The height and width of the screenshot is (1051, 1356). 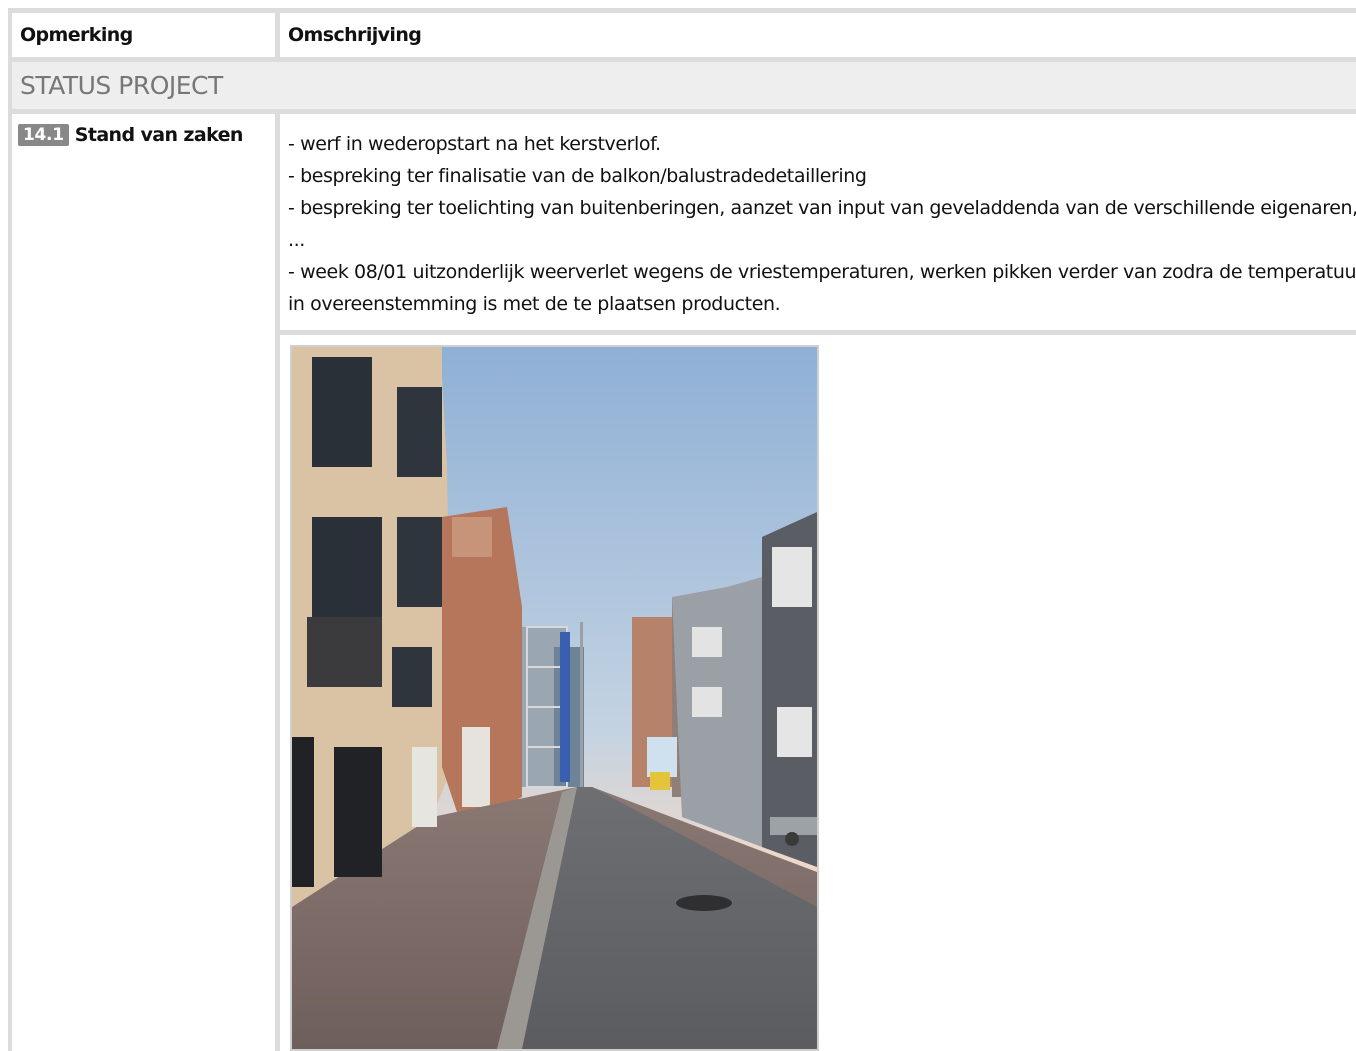 What do you see at coordinates (43, 135) in the screenshot?
I see `item-number-badge: 14.1` at bounding box center [43, 135].